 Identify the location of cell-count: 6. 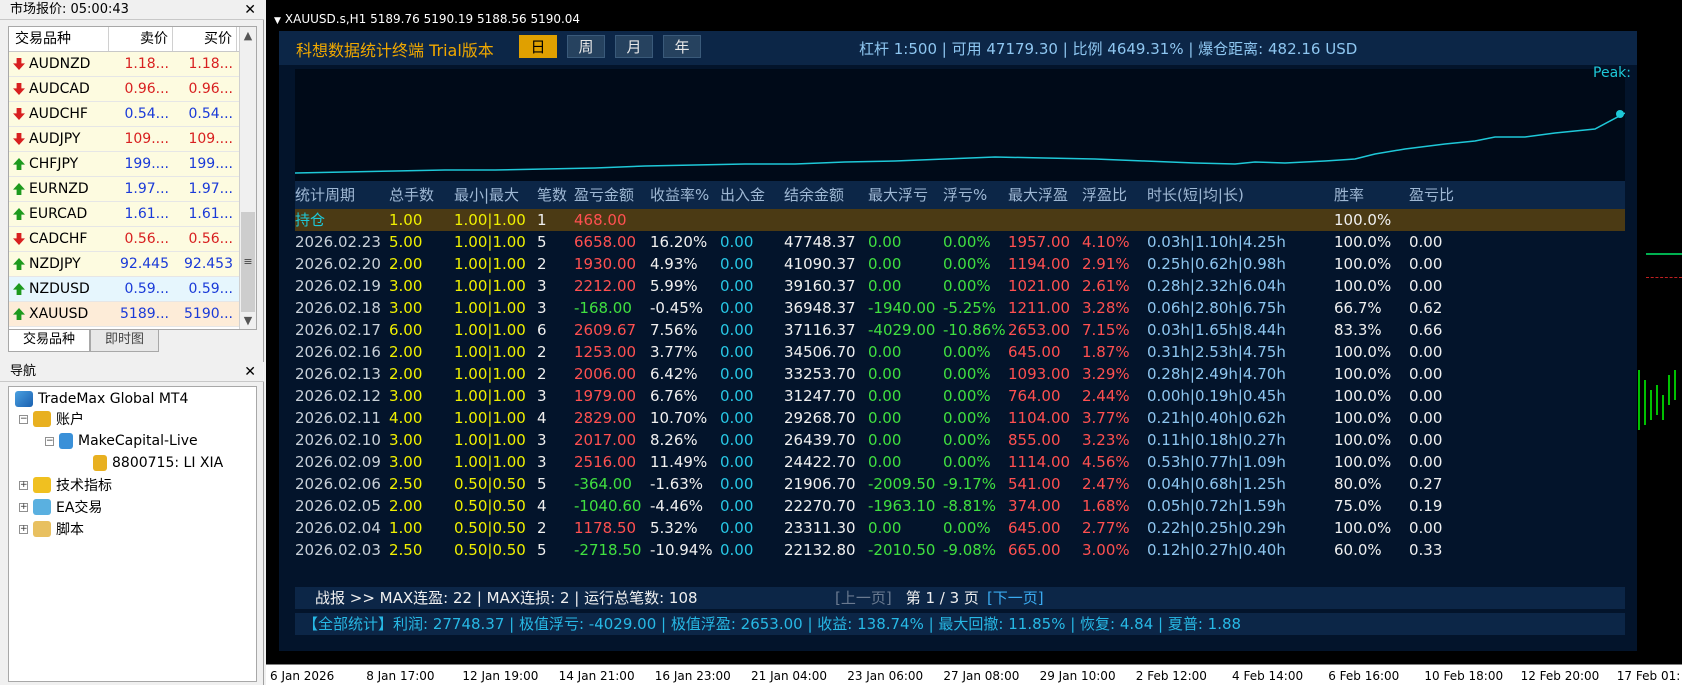
(542, 330).